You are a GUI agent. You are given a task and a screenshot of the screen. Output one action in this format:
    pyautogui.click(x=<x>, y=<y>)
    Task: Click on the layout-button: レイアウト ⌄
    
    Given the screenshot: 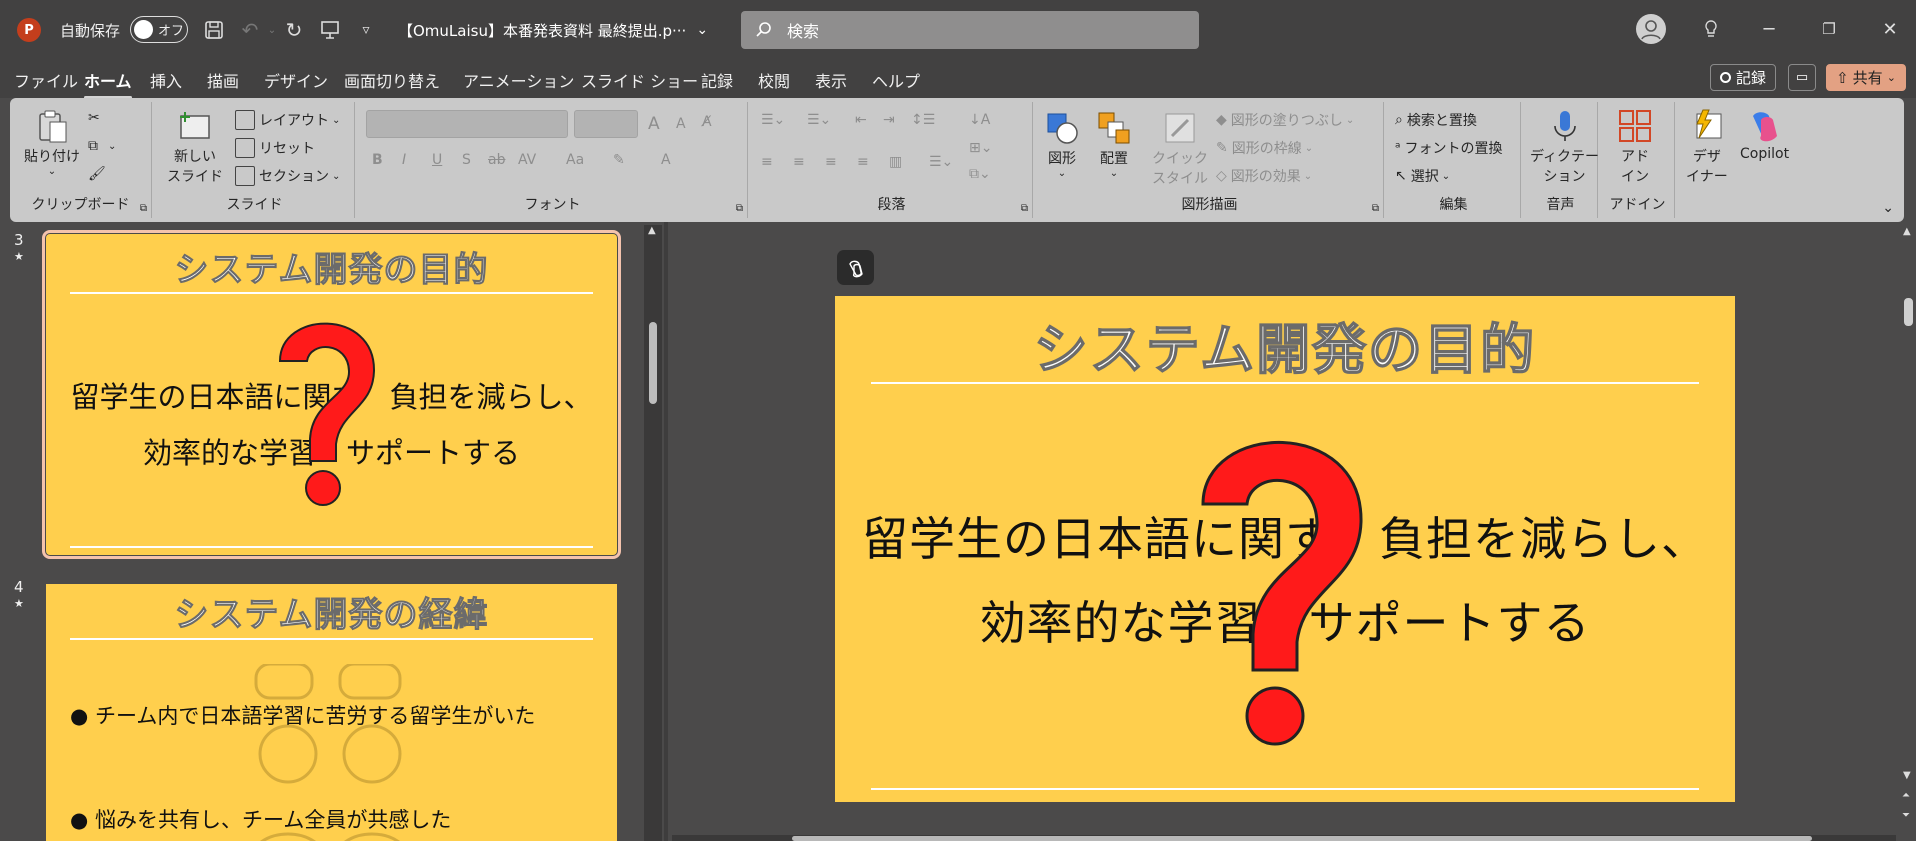 What is the action you would take?
    pyautogui.click(x=287, y=120)
    